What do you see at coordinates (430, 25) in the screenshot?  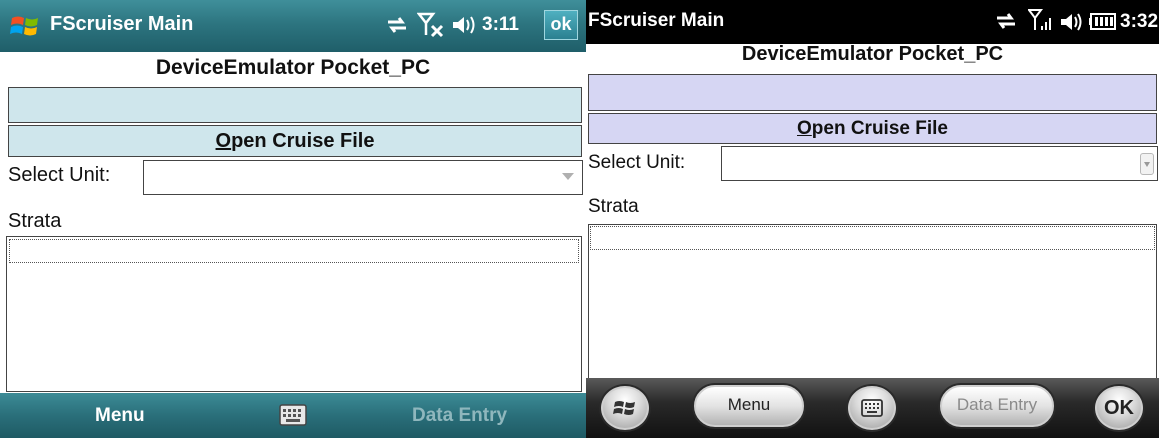 I see `signal-off-icon` at bounding box center [430, 25].